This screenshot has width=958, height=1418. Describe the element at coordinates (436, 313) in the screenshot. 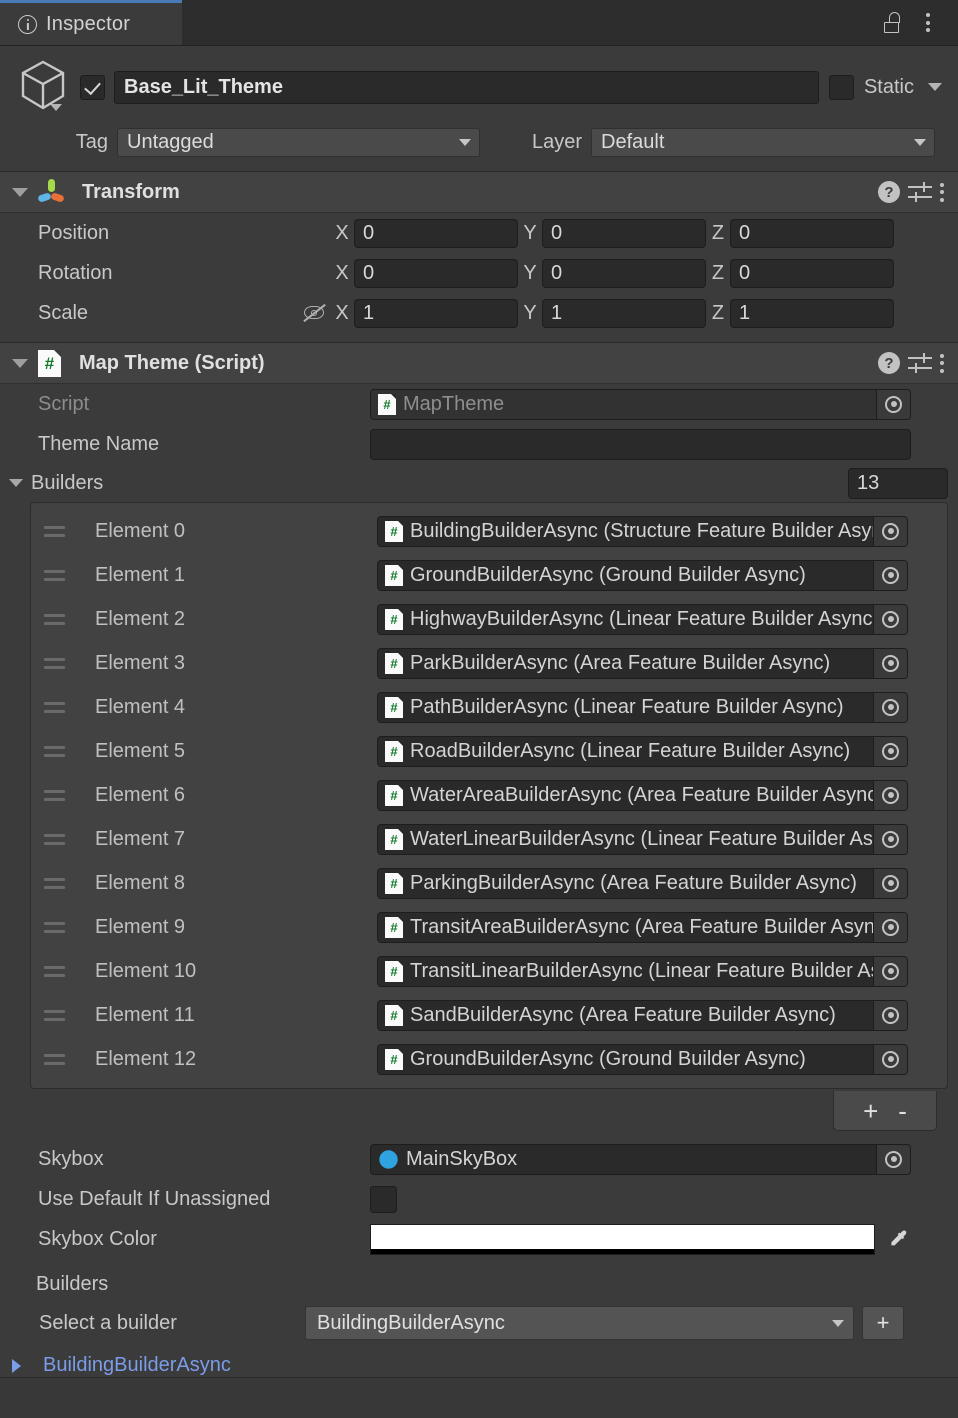

I see `scale-x-input: 1` at that location.